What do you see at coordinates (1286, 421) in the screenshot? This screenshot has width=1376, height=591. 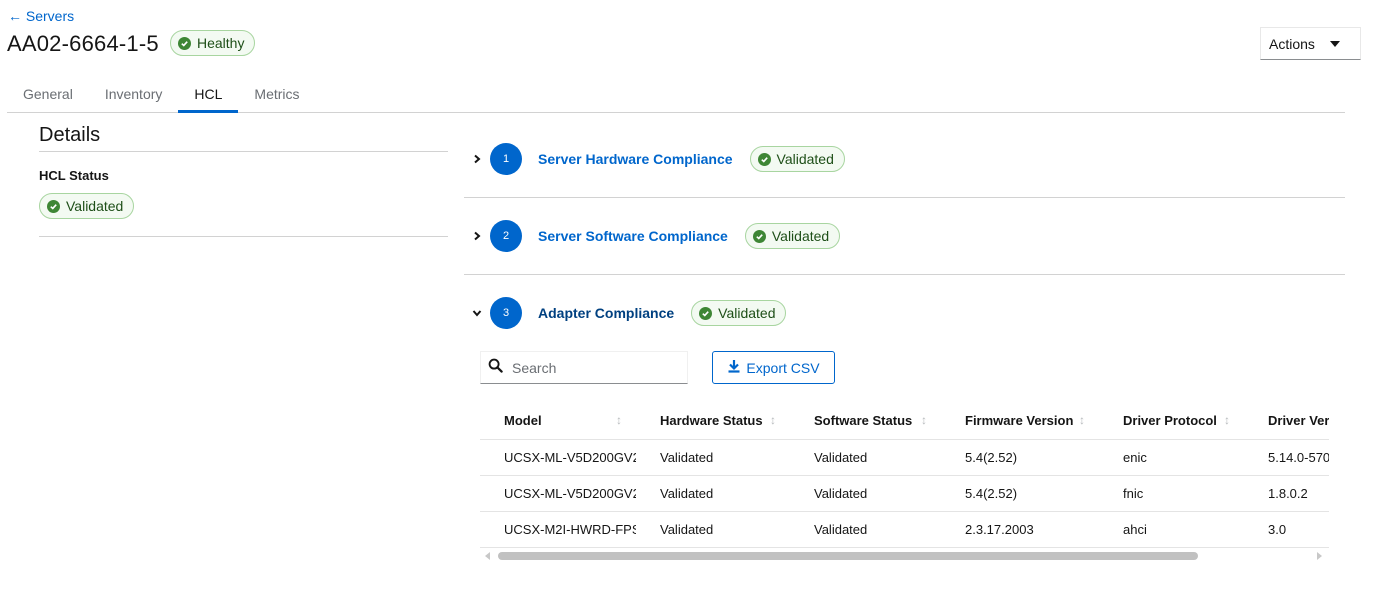 I see `column-header-driver-version: Driver Ver` at bounding box center [1286, 421].